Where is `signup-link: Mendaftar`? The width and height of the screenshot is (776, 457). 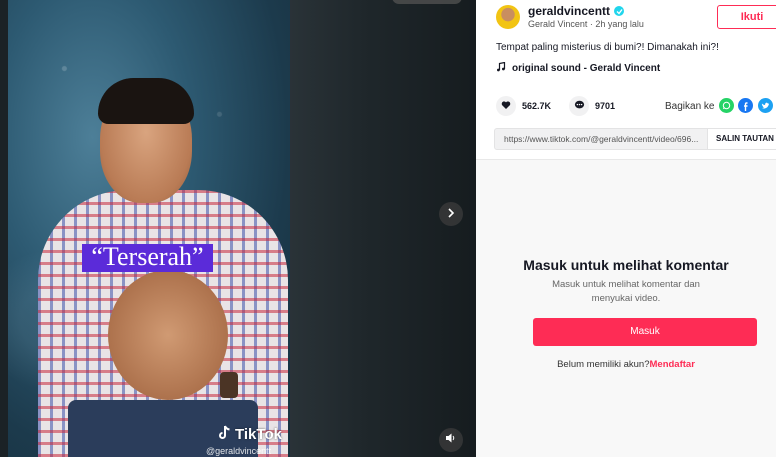 signup-link: Mendaftar is located at coordinates (672, 364).